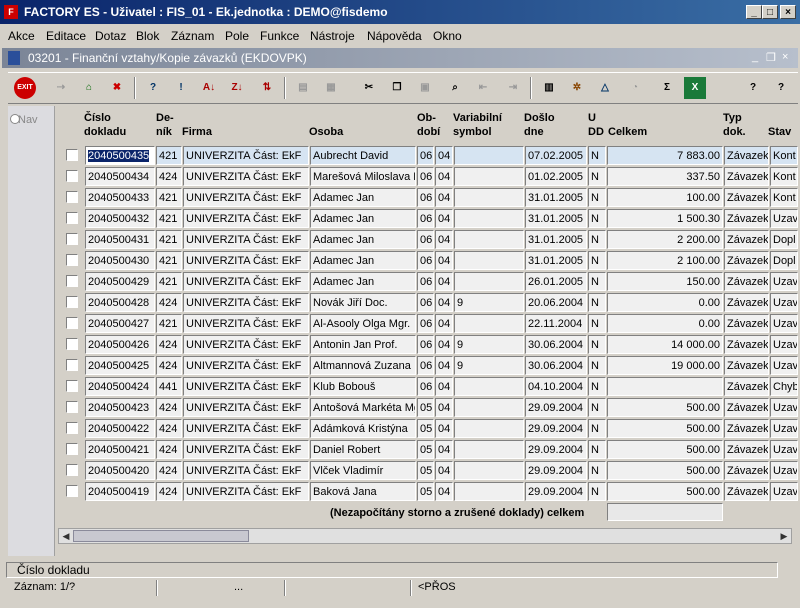  What do you see at coordinates (556, 176) in the screenshot?
I see `cell-doslo: 01.02.2005` at bounding box center [556, 176].